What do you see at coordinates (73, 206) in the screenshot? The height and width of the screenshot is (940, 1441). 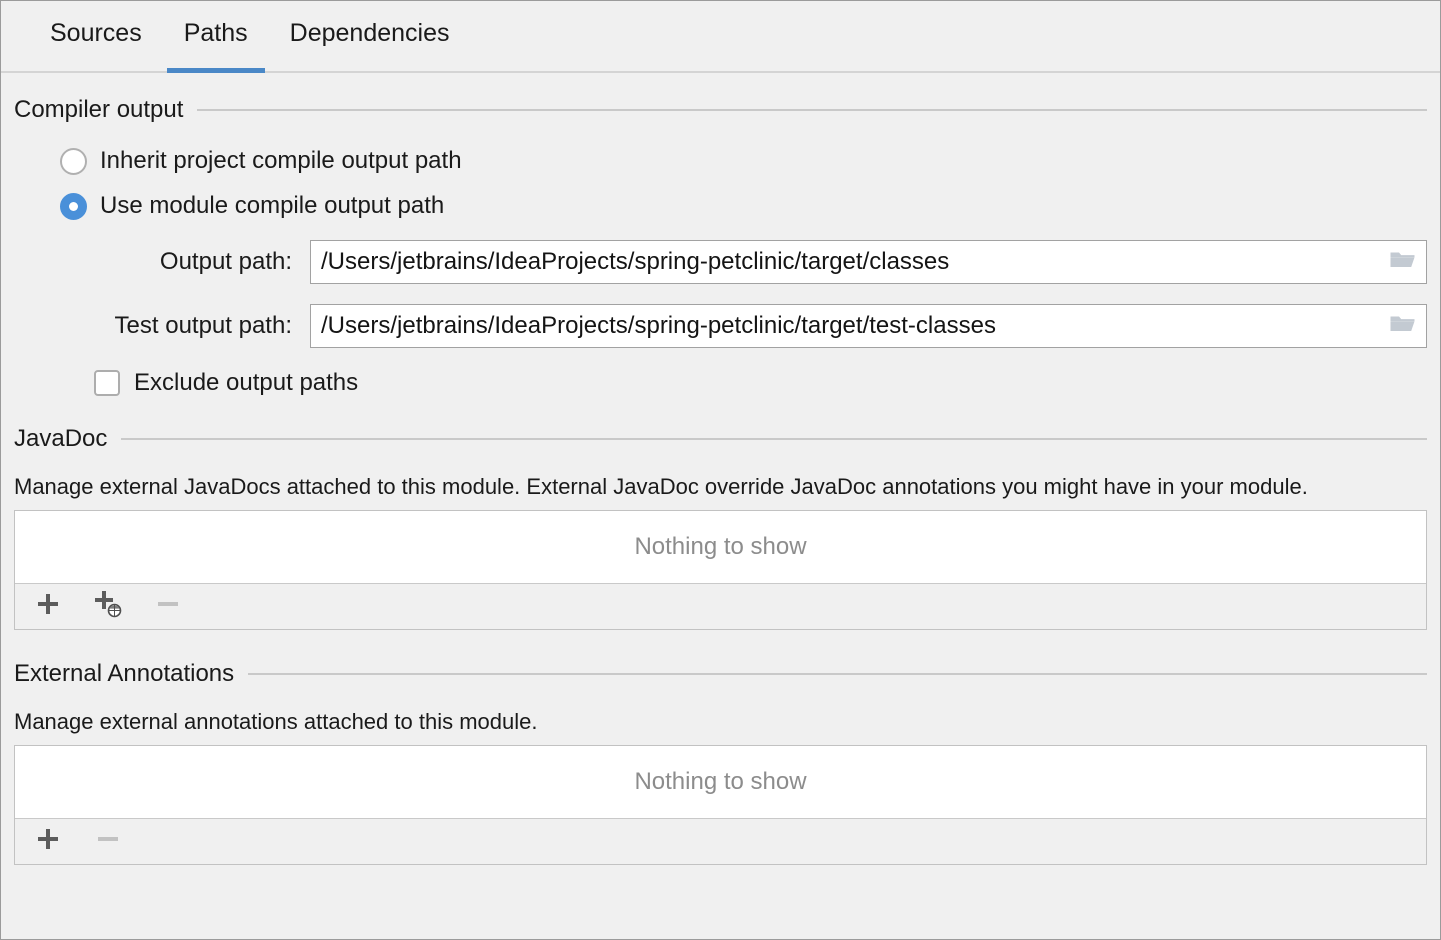 I see `module-output-radio` at bounding box center [73, 206].